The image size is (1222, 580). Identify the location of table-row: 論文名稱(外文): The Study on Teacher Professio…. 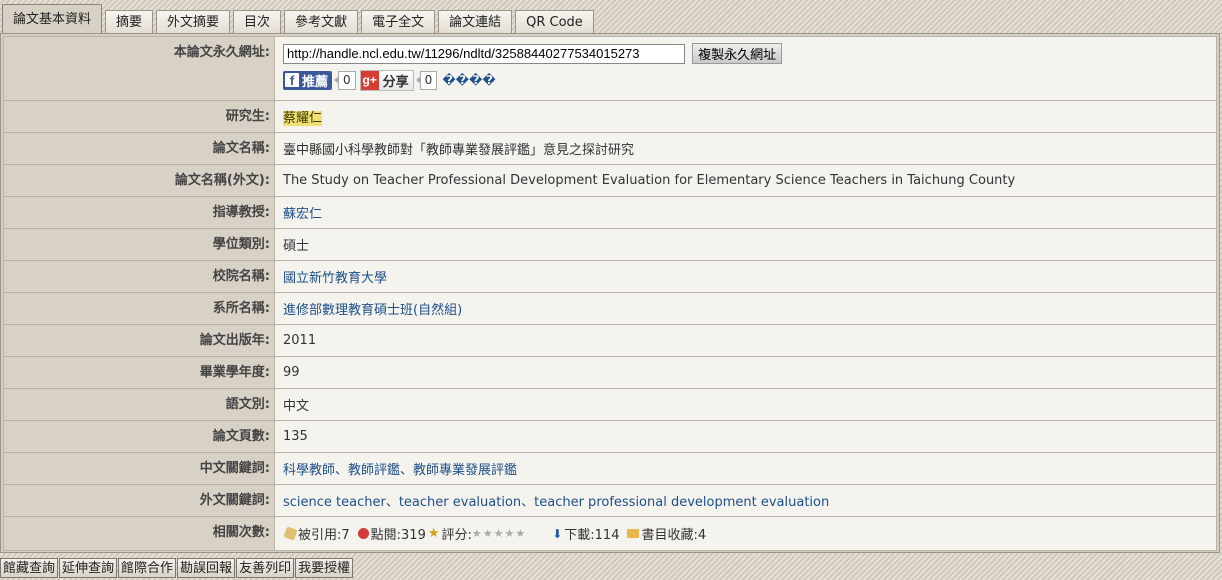
(610, 180).